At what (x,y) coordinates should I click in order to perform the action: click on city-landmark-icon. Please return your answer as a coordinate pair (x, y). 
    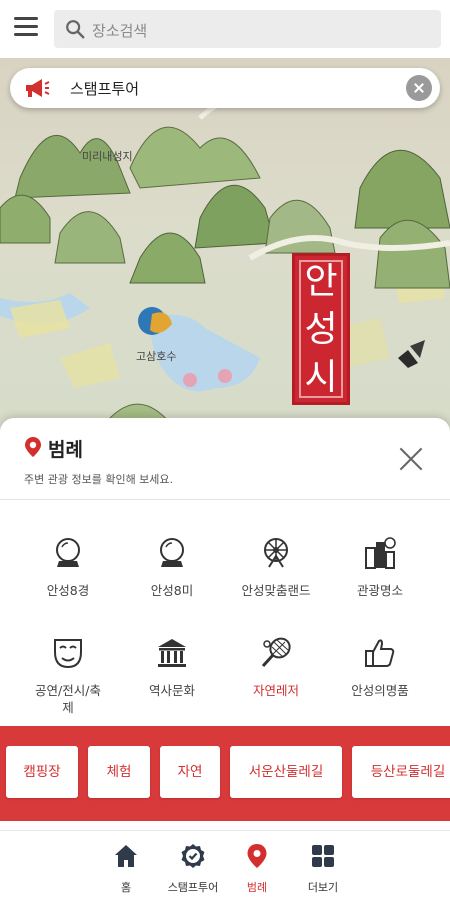
    Looking at the image, I should click on (380, 553).